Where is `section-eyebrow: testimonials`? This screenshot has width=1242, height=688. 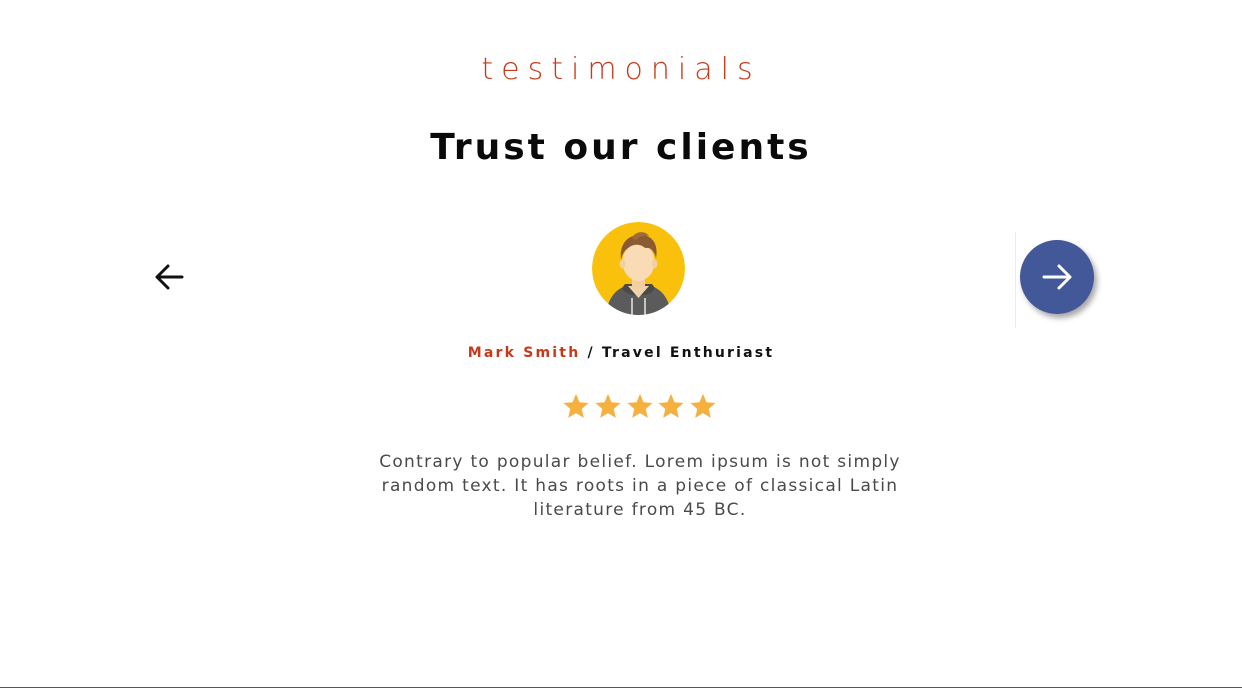
section-eyebrow: testimonials is located at coordinates (621, 69).